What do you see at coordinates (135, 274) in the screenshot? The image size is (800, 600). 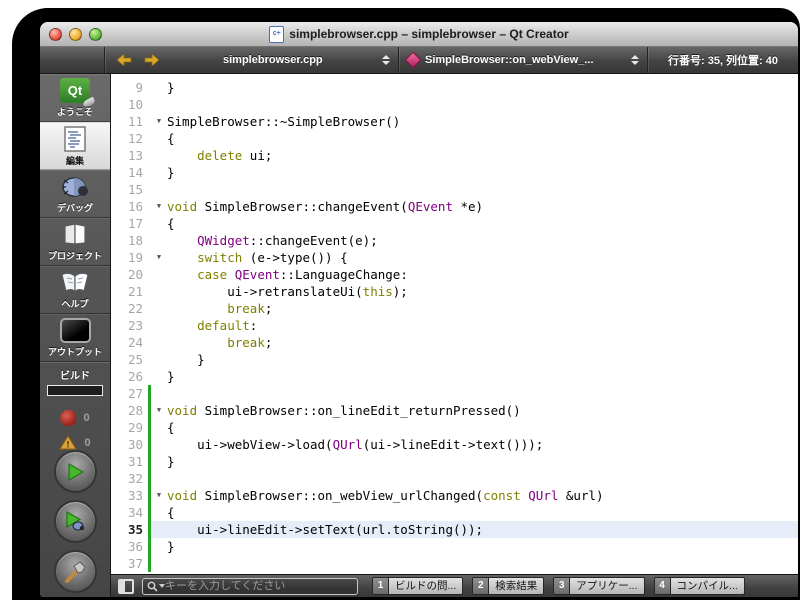 I see `line-number: 20` at bounding box center [135, 274].